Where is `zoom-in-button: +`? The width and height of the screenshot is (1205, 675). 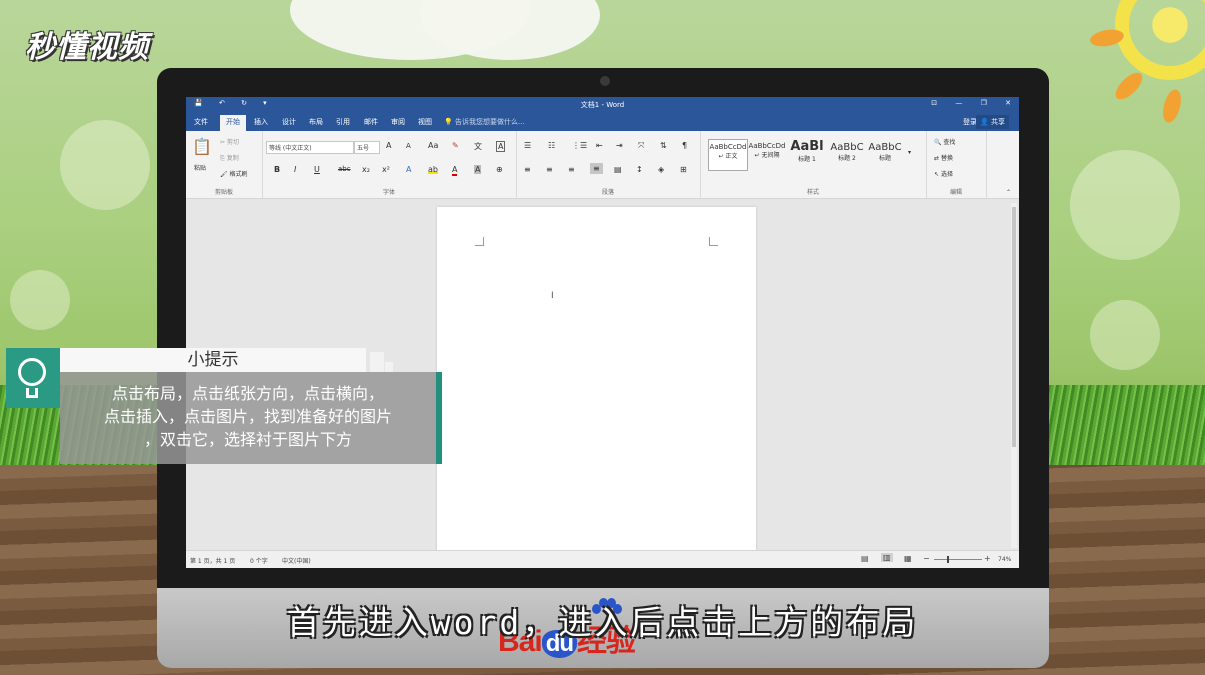 zoom-in-button: + is located at coordinates (987, 558).